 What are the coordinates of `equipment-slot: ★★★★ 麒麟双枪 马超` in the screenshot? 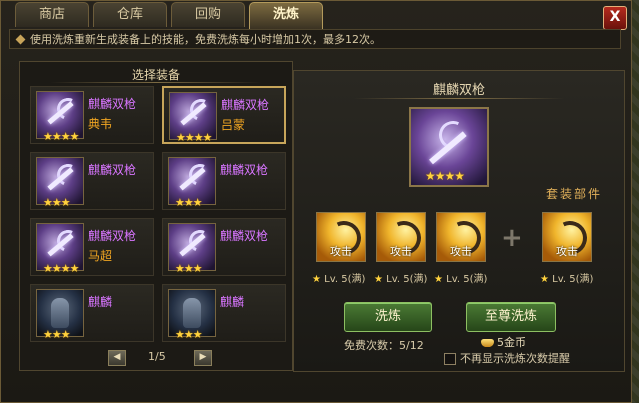 It's located at (92, 247).